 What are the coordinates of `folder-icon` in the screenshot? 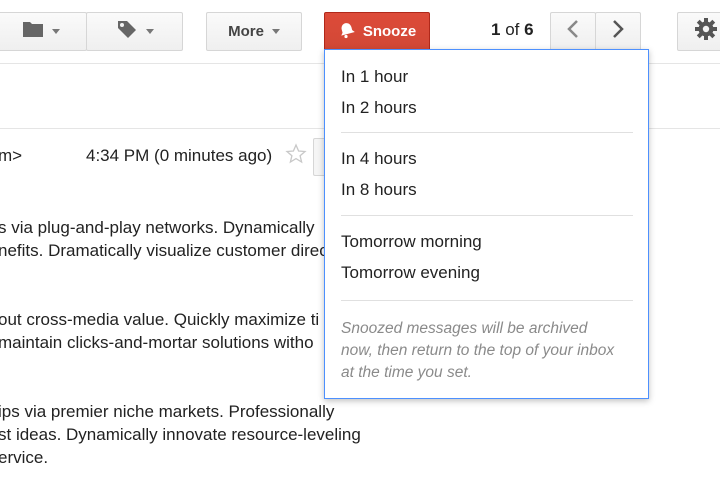 It's located at (33, 31).